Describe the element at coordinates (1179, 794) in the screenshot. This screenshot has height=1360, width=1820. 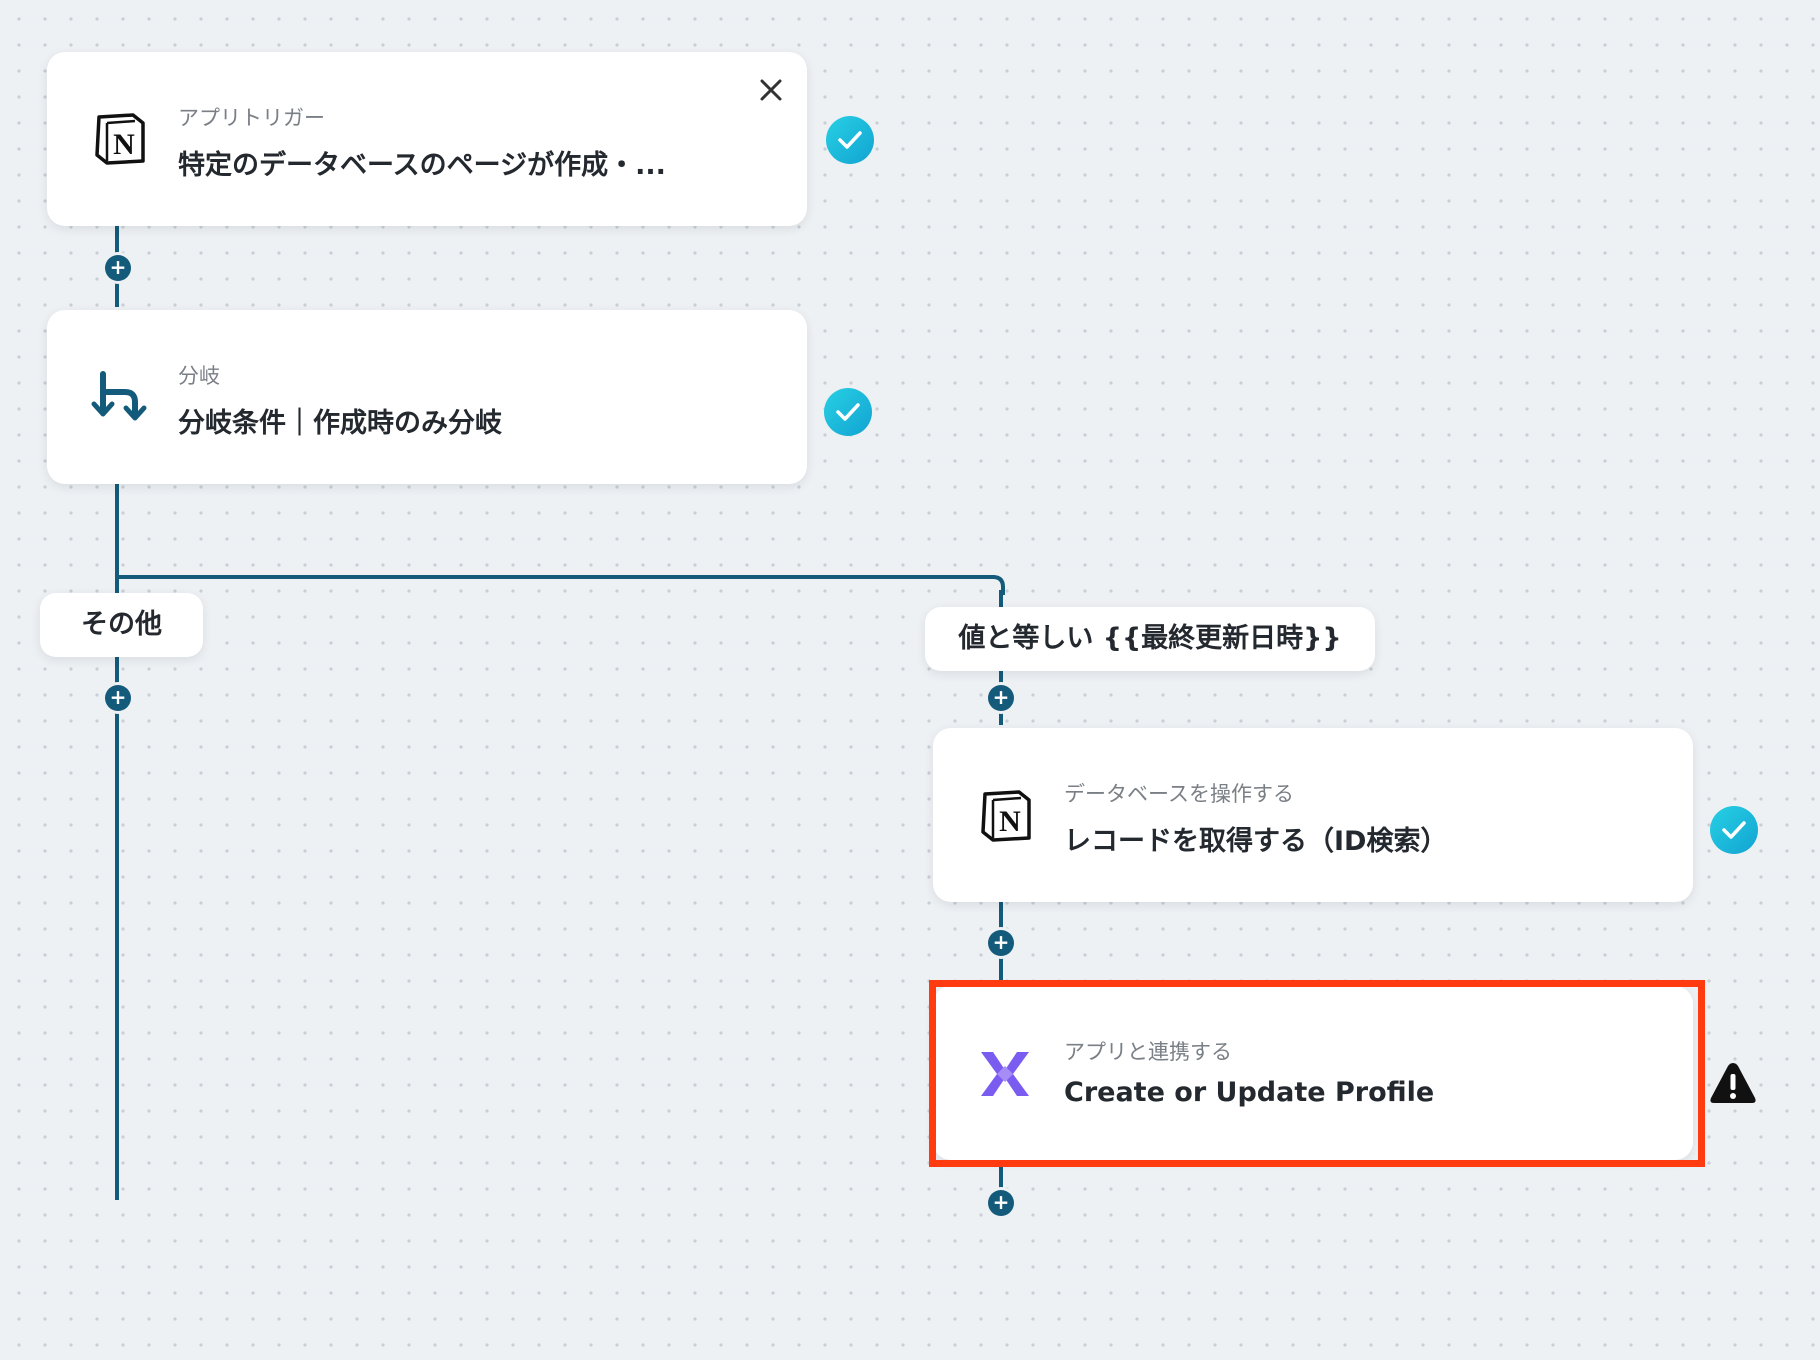
I see `step-category: データベースを操作する` at that location.